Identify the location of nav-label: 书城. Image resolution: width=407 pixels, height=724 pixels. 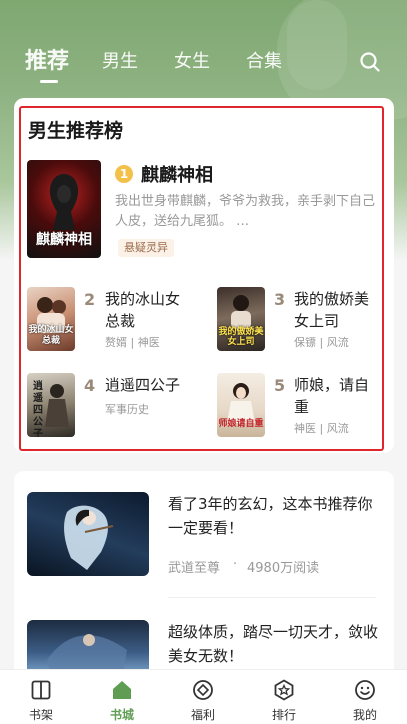
(121, 715).